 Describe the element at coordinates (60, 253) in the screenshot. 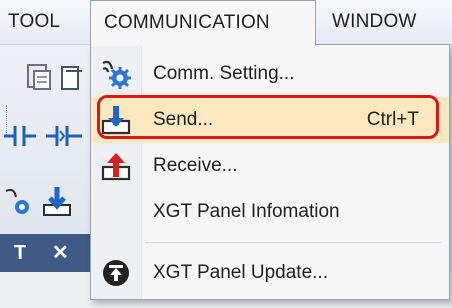

I see `close-icon: ✕` at that location.